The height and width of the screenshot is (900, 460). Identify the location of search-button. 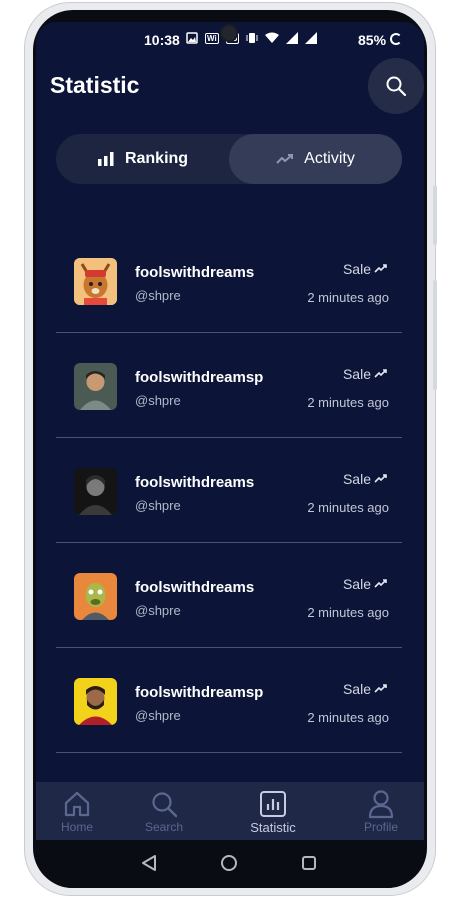
(396, 86).